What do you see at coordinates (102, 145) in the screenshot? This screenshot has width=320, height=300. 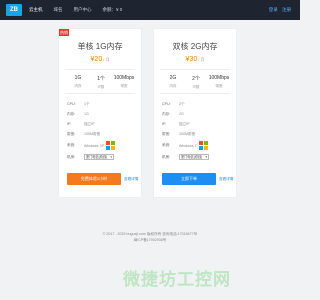 I see `detail-row-system: 系统: Windows XP` at bounding box center [102, 145].